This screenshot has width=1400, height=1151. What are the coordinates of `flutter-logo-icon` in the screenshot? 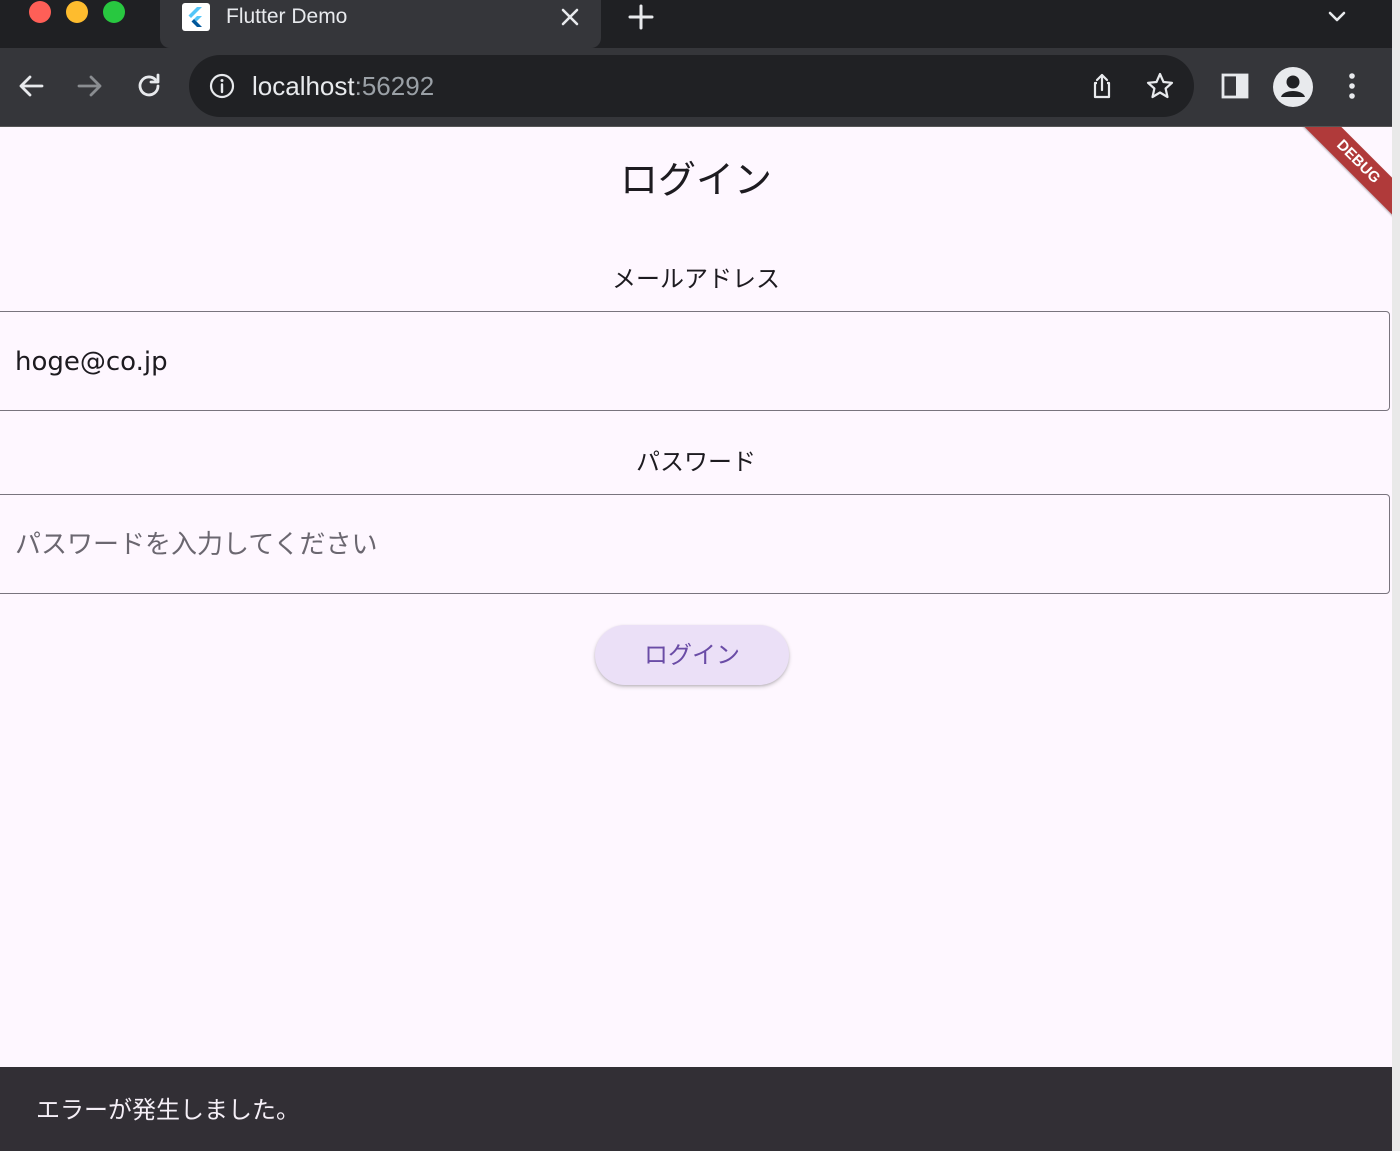 It's located at (196, 17).